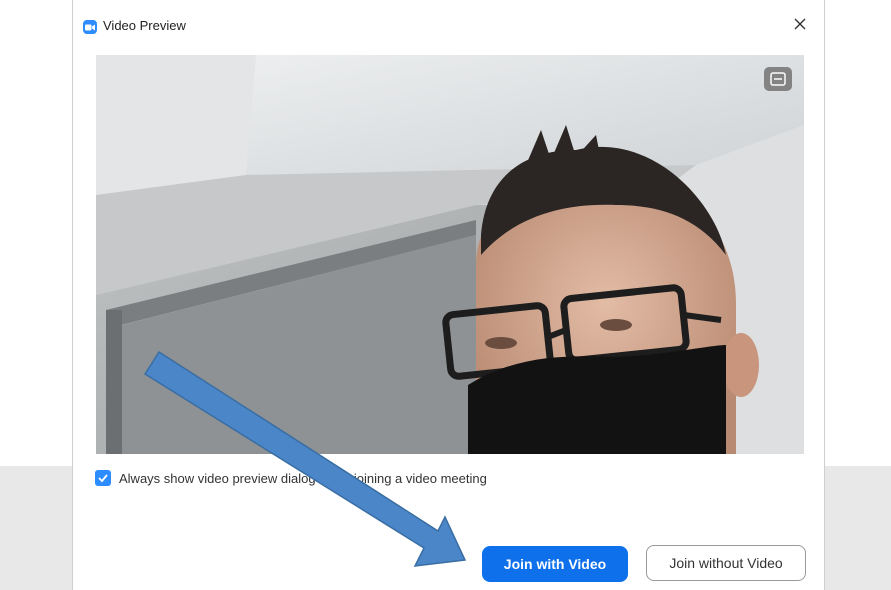 The height and width of the screenshot is (590, 891). I want to click on close-icon, so click(800, 24).